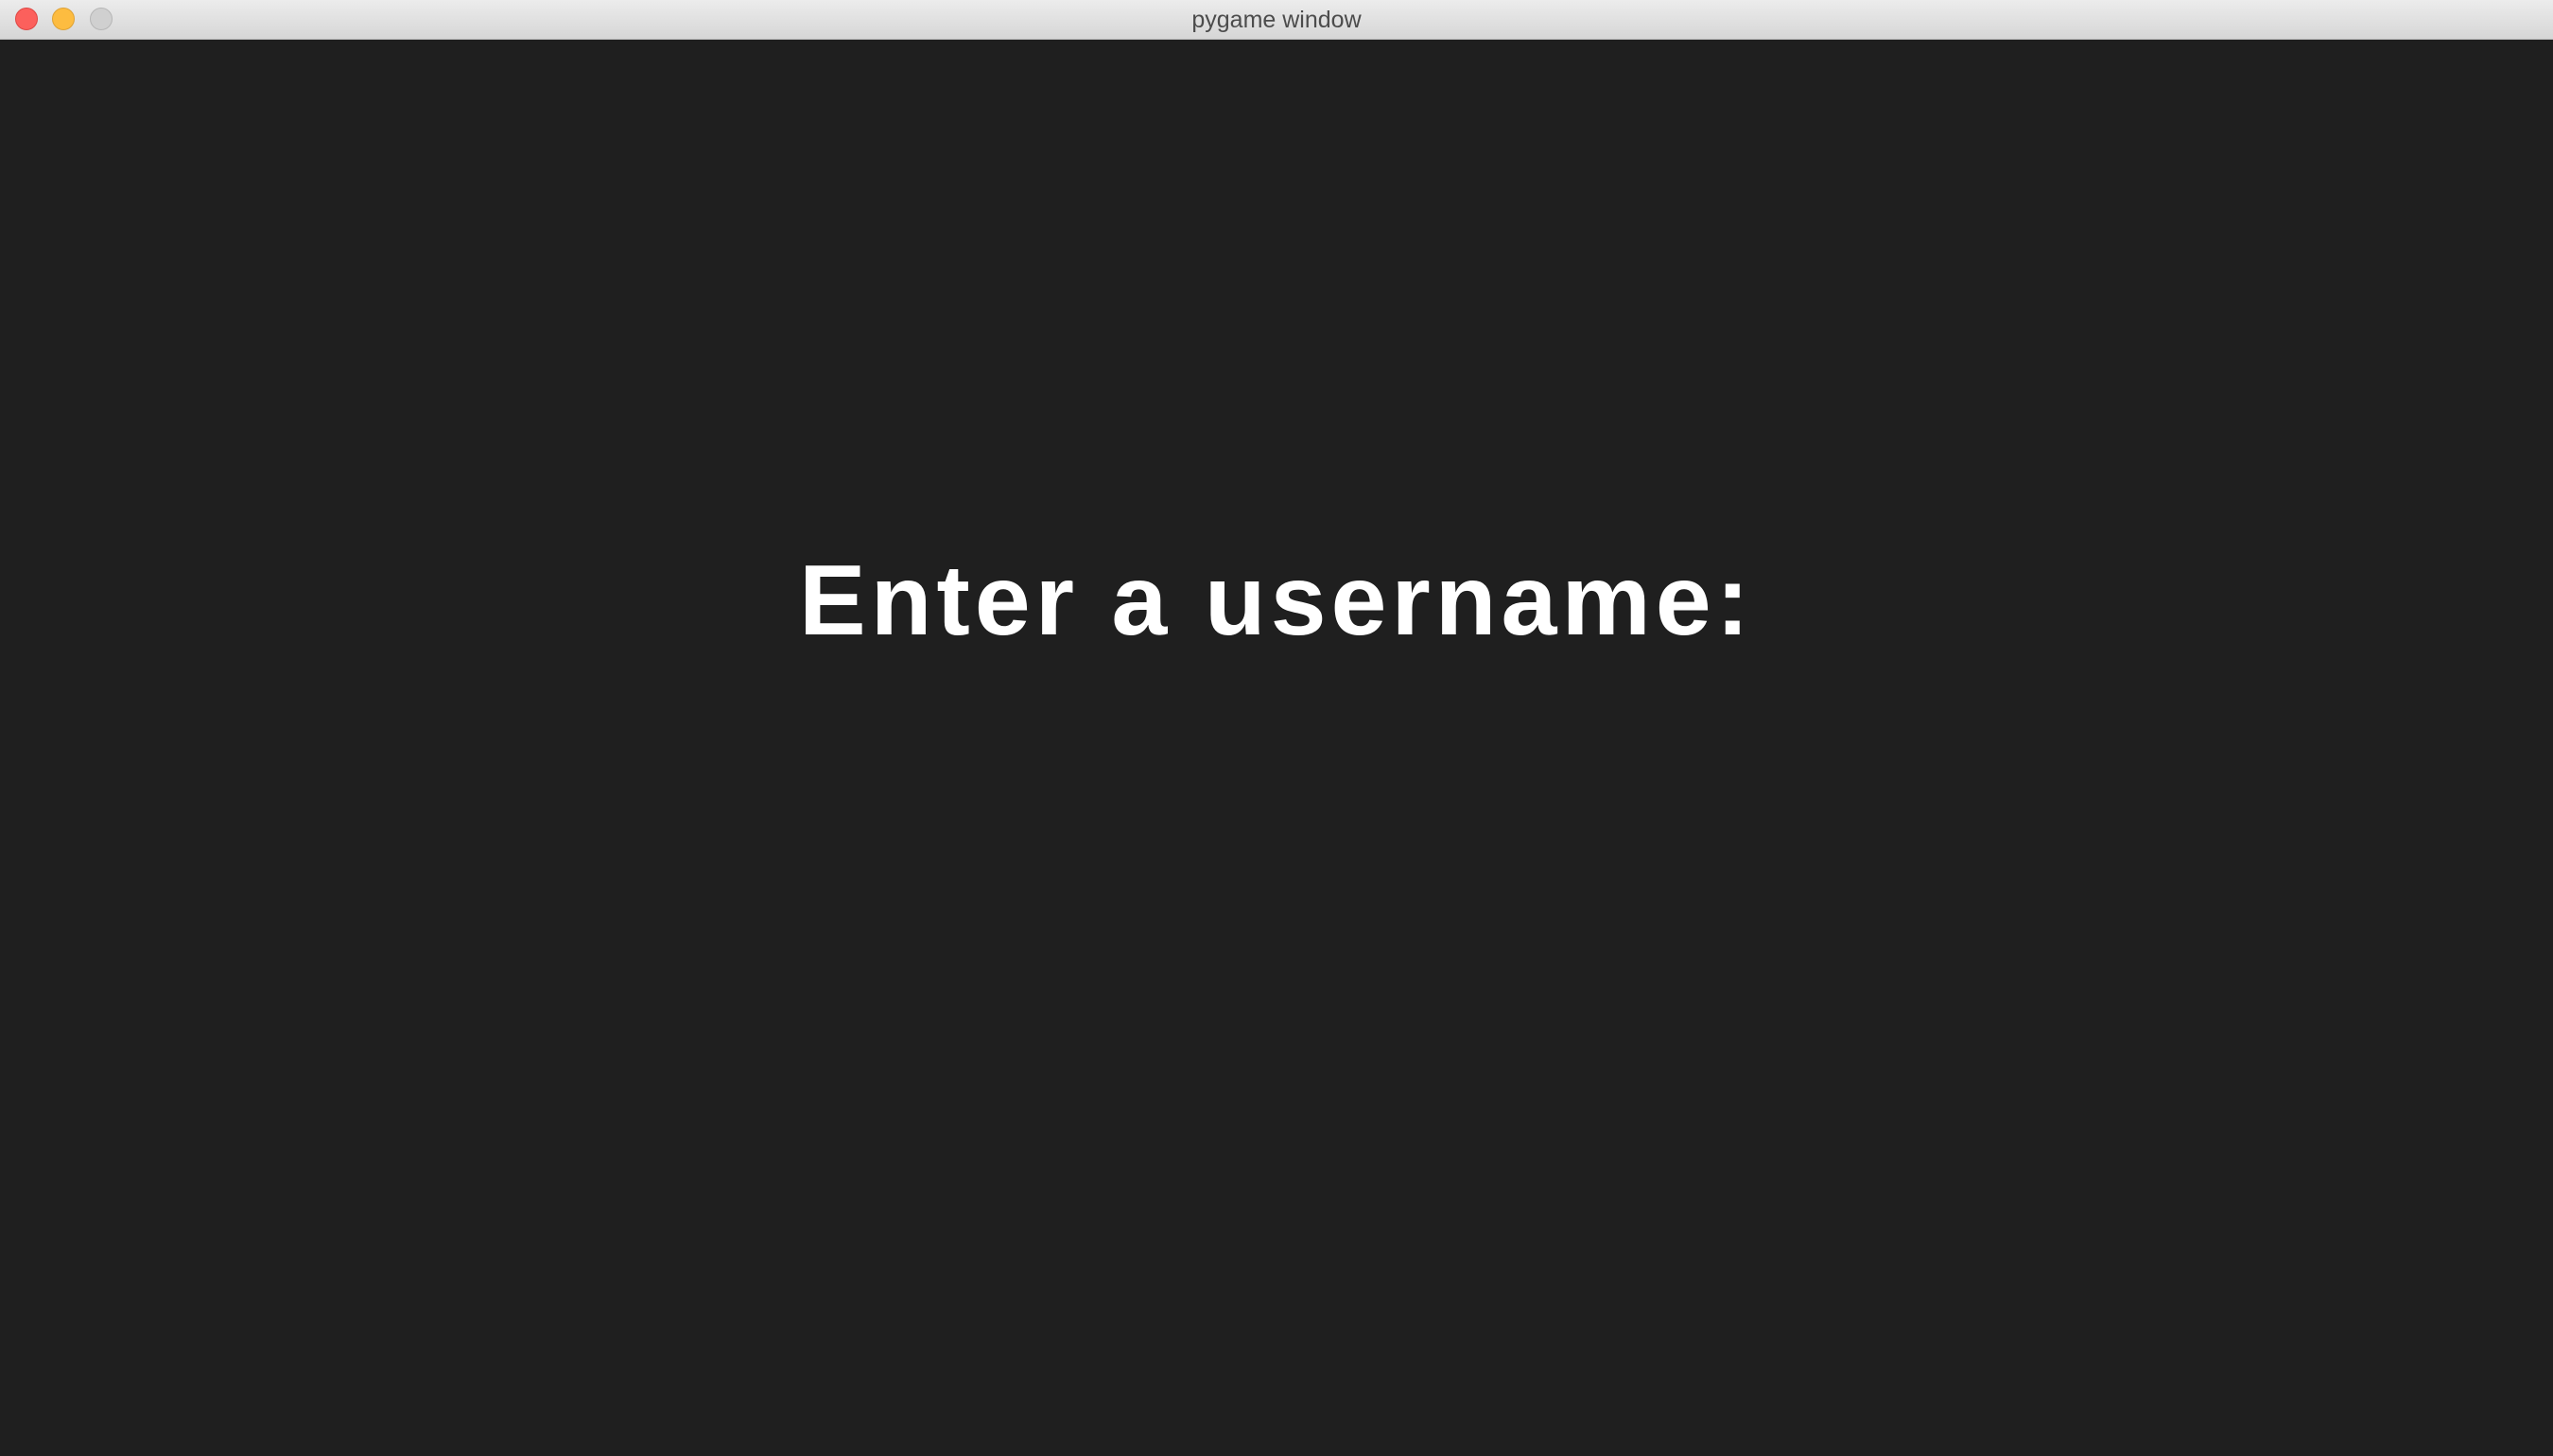  I want to click on title-bar: pygame window, so click(1276, 20).